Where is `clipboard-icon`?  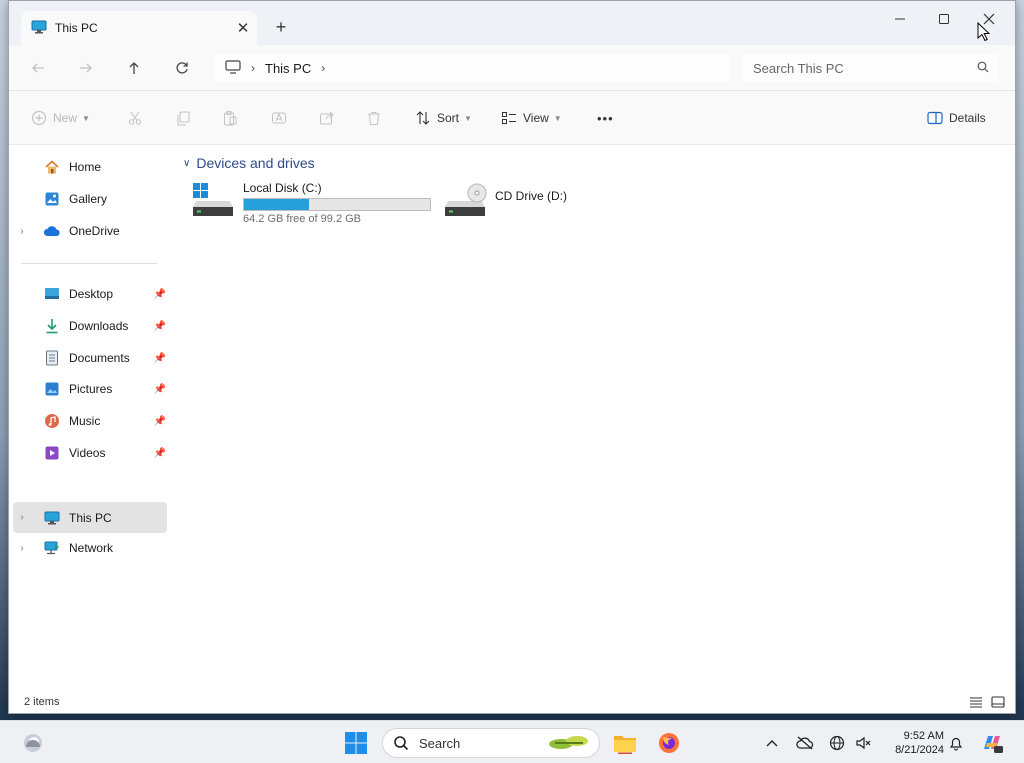
clipboard-icon is located at coordinates (230, 118).